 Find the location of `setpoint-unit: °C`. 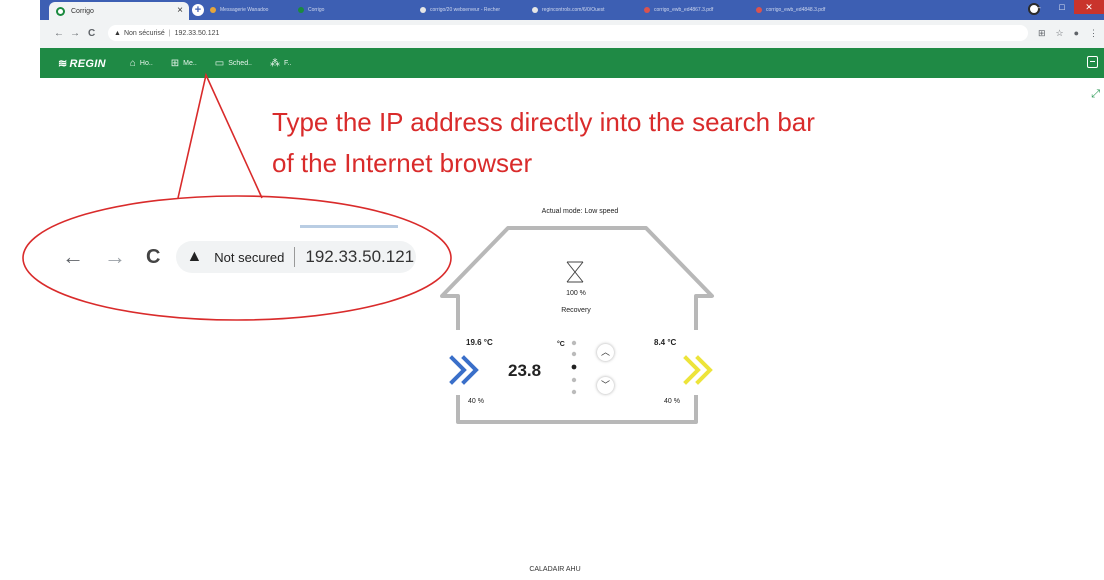

setpoint-unit: °C is located at coordinates (561, 344).